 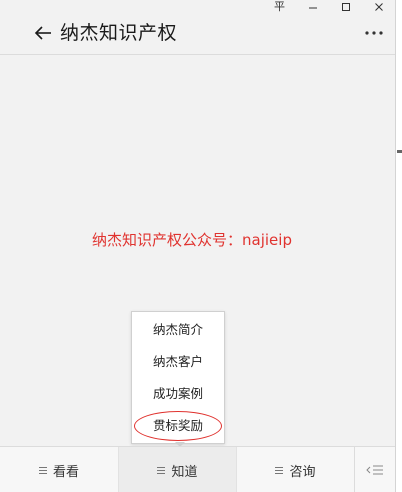 I want to click on arrow-left-icon, so click(x=42, y=33).